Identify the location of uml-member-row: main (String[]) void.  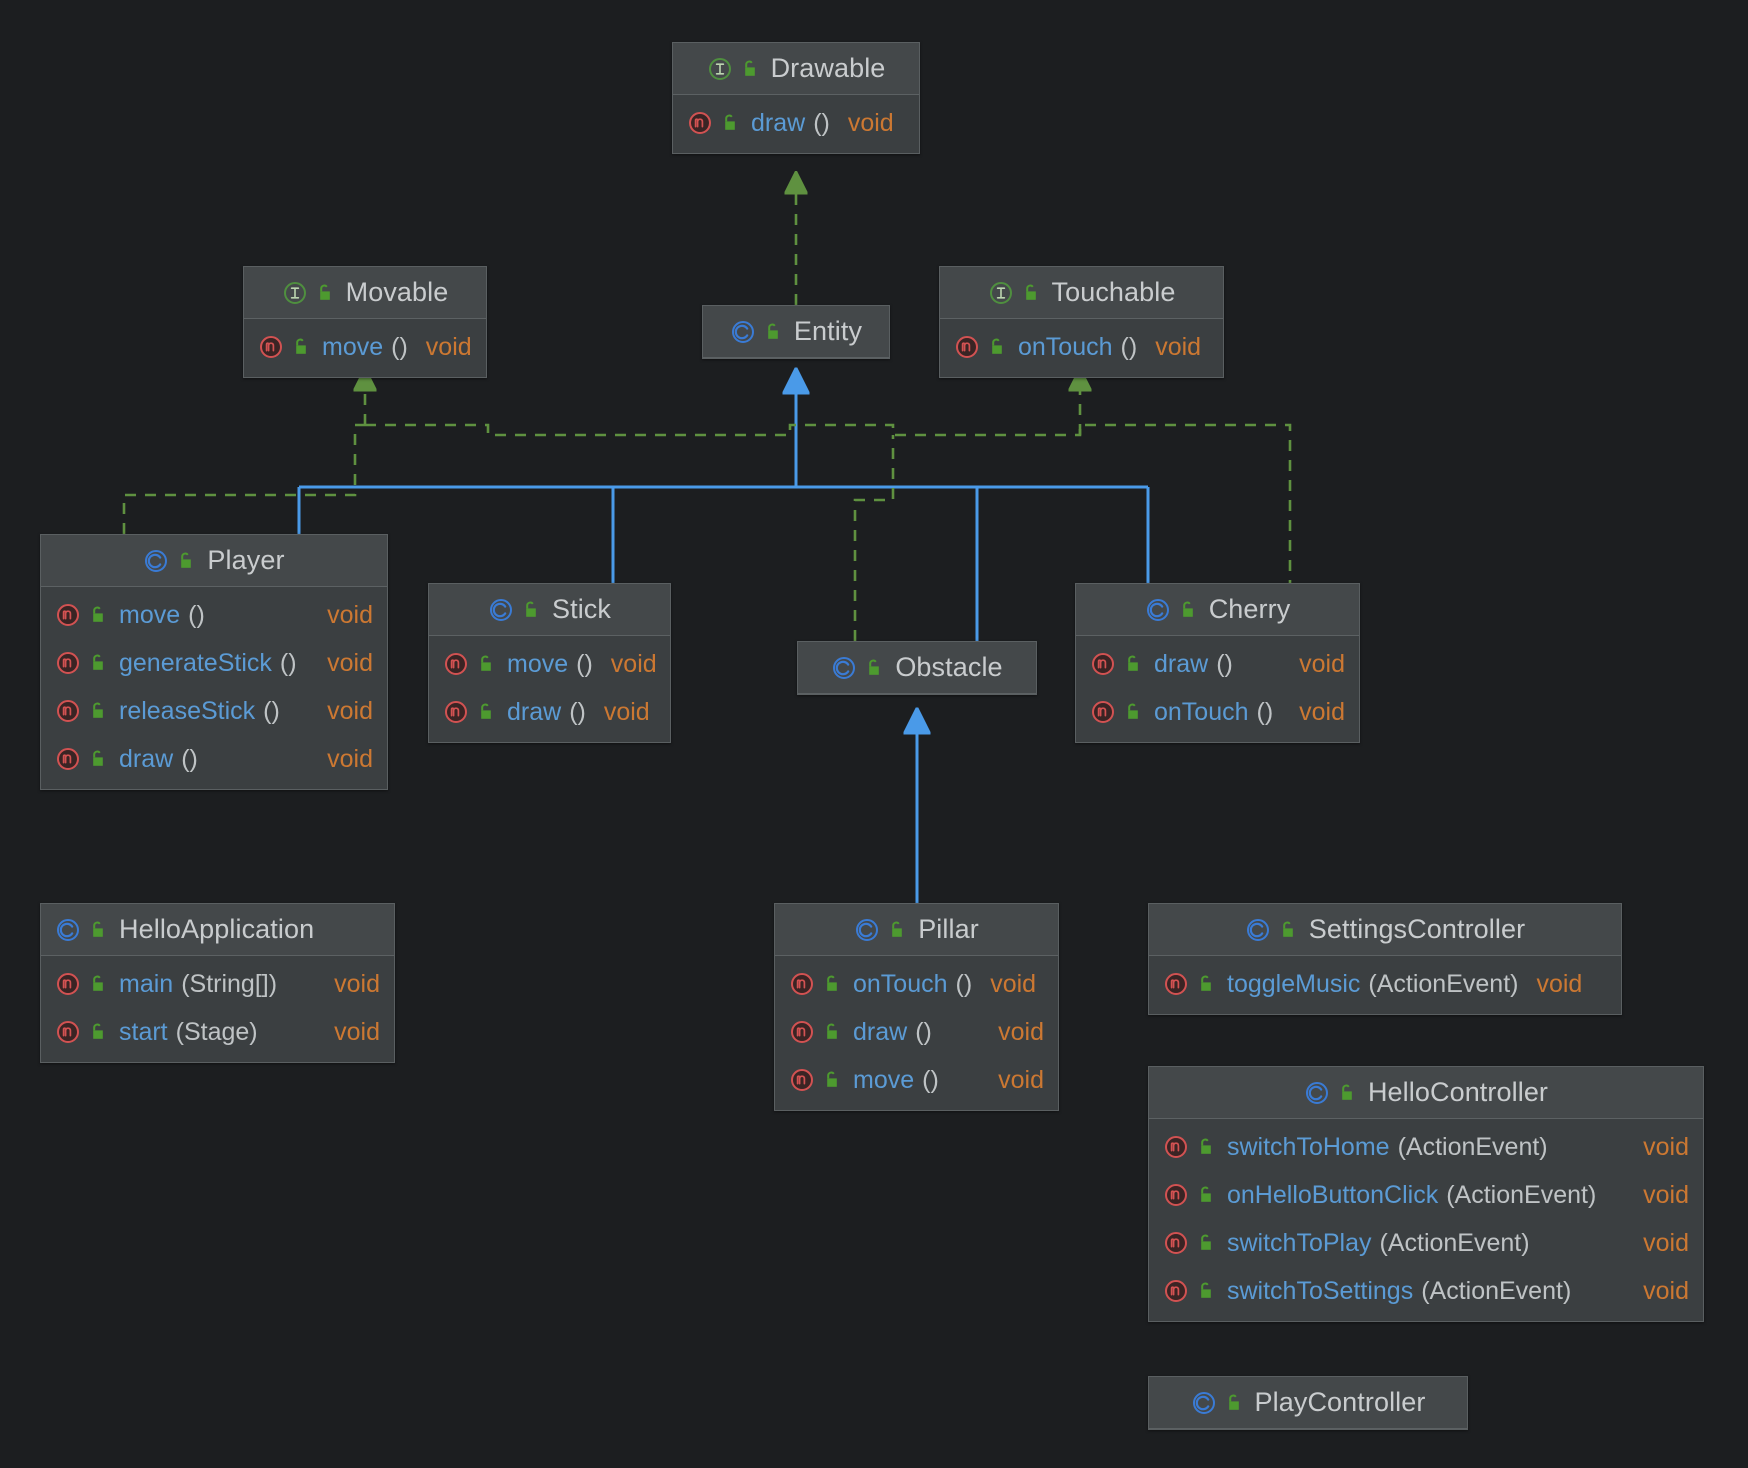
(217, 984).